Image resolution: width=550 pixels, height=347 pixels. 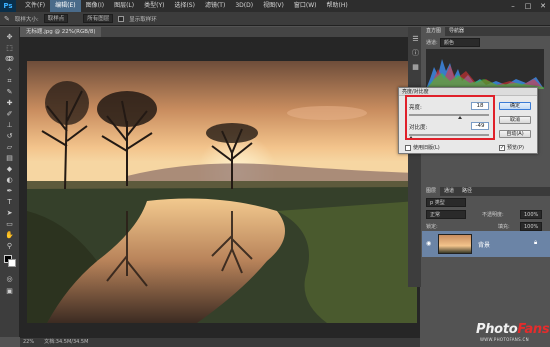 What do you see at coordinates (449, 191) in the screenshot?
I see `tab-channels: 通道` at bounding box center [449, 191].